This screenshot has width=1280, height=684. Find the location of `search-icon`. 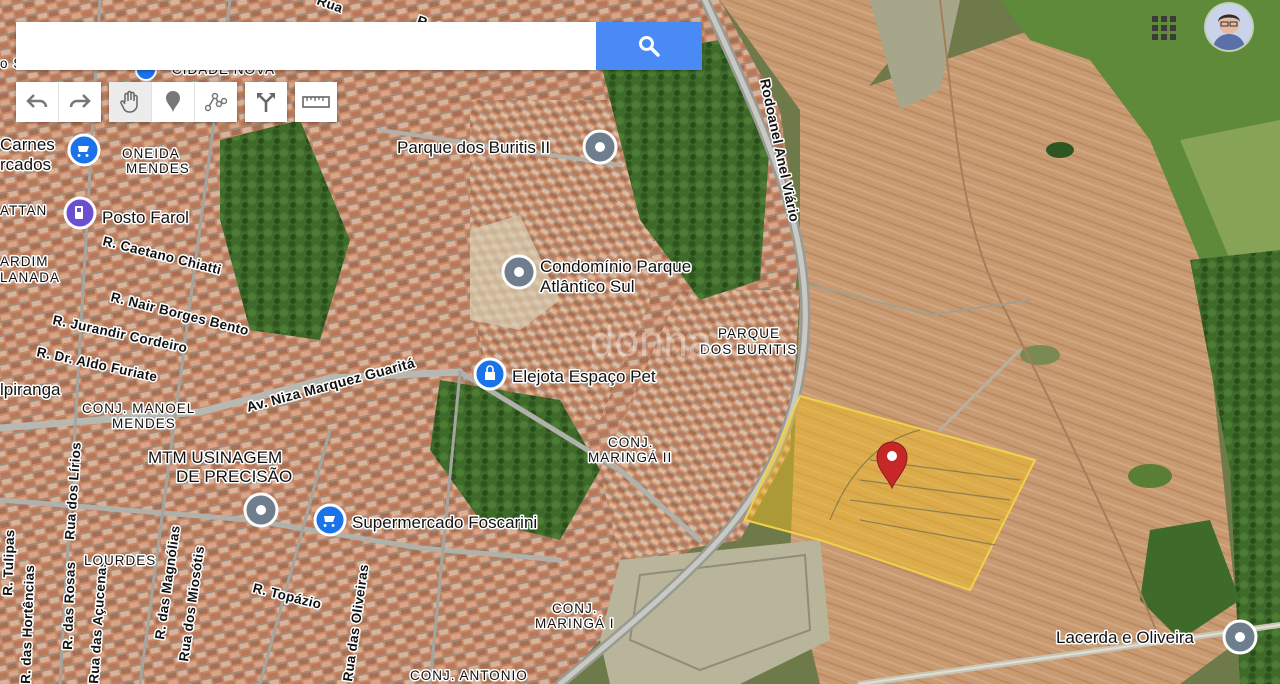

search-icon is located at coordinates (649, 46).